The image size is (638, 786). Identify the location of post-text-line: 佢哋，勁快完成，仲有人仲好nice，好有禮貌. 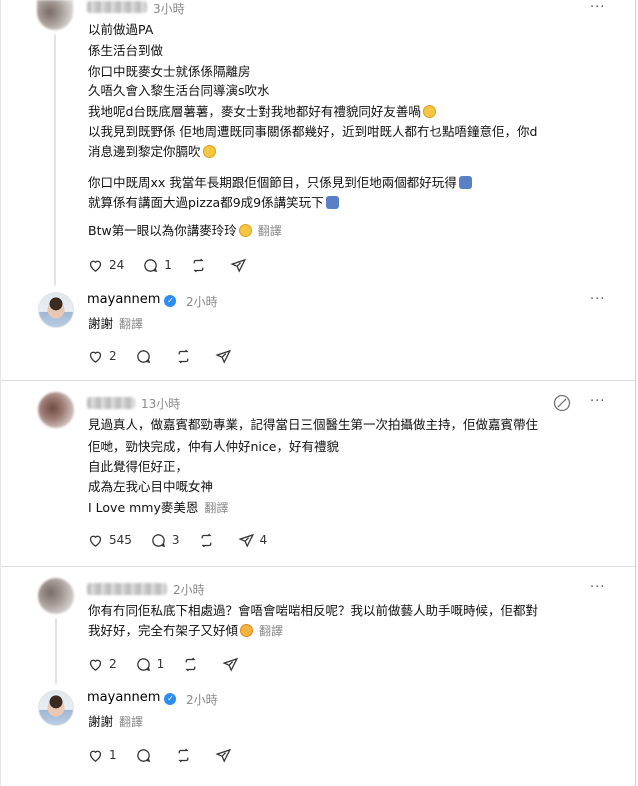
(213, 446).